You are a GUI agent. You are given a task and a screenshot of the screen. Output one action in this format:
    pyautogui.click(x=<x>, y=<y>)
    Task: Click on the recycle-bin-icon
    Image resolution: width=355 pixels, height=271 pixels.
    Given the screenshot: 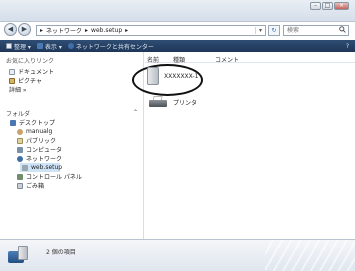 What is the action you would take?
    pyautogui.click(x=20, y=185)
    